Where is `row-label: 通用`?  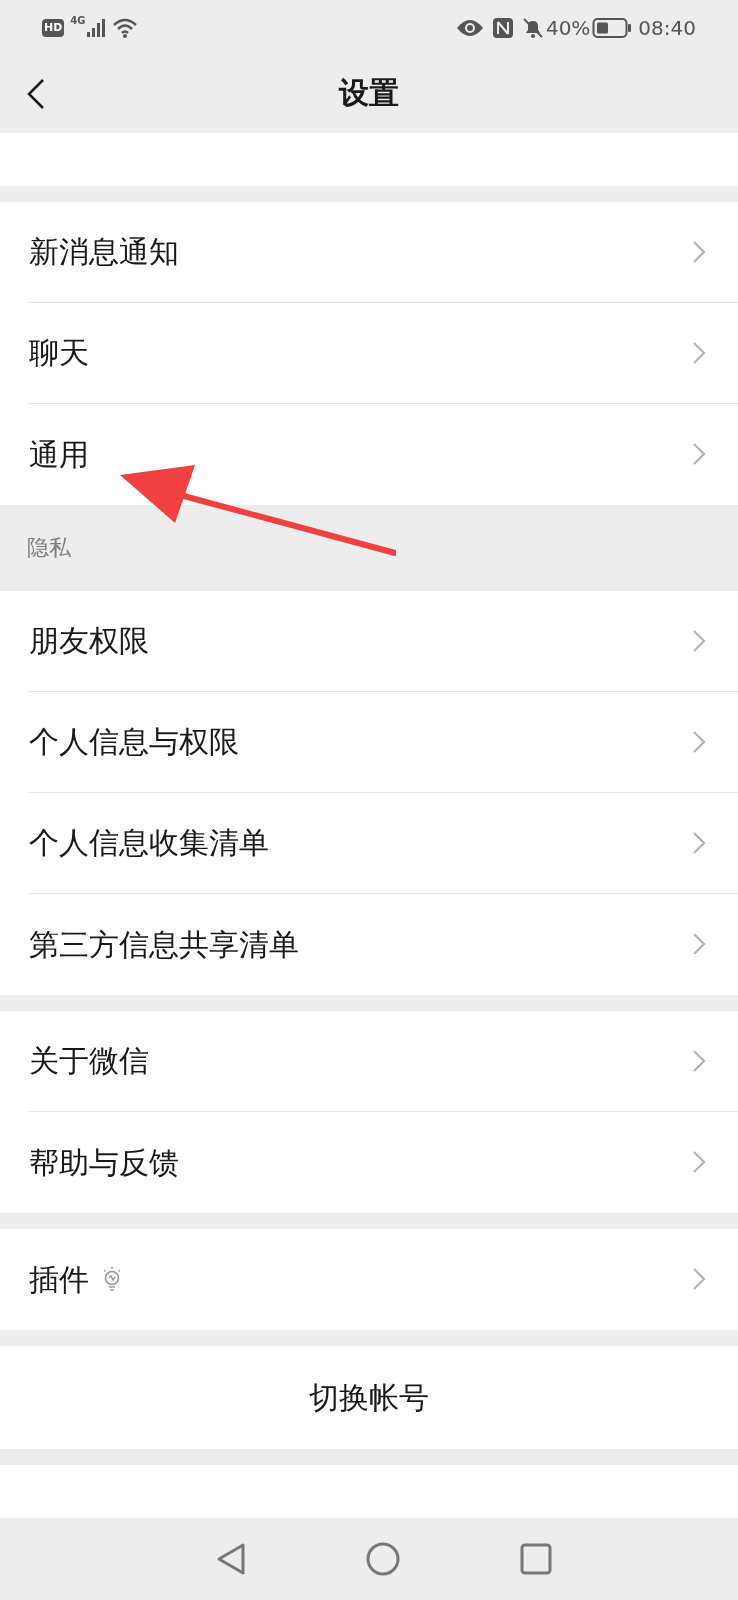 row-label: 通用 is located at coordinates (59, 454).